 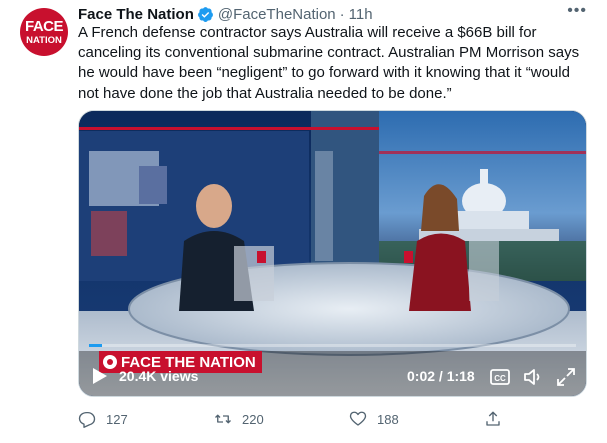 What do you see at coordinates (332, 377) in the screenshot?
I see `video-controls: 20.4K views 0:02 / 1:18 CC` at bounding box center [332, 377].